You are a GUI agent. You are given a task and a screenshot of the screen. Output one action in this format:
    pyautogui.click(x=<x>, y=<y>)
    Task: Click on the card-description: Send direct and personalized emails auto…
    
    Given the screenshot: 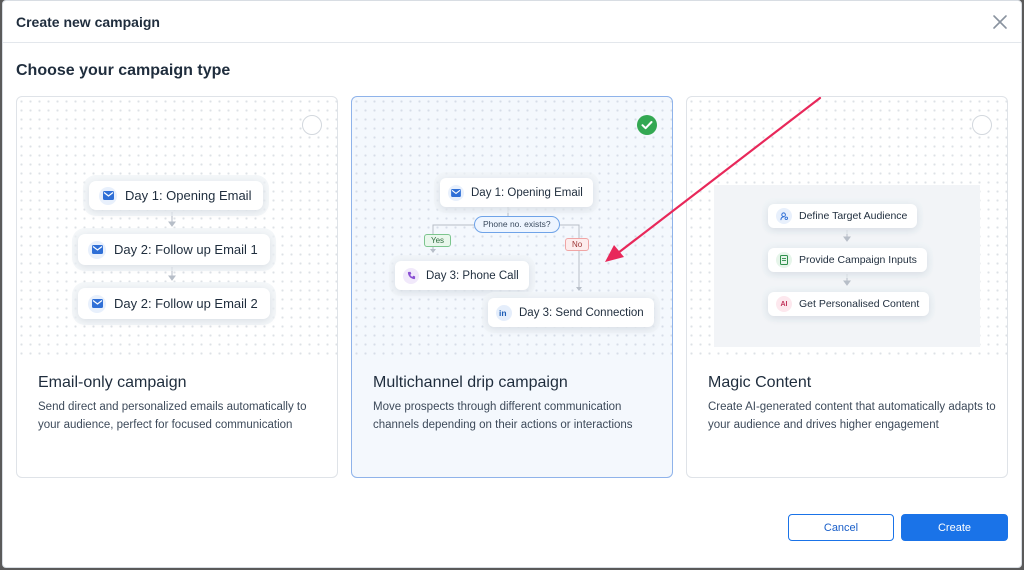 What is the action you would take?
    pyautogui.click(x=172, y=416)
    